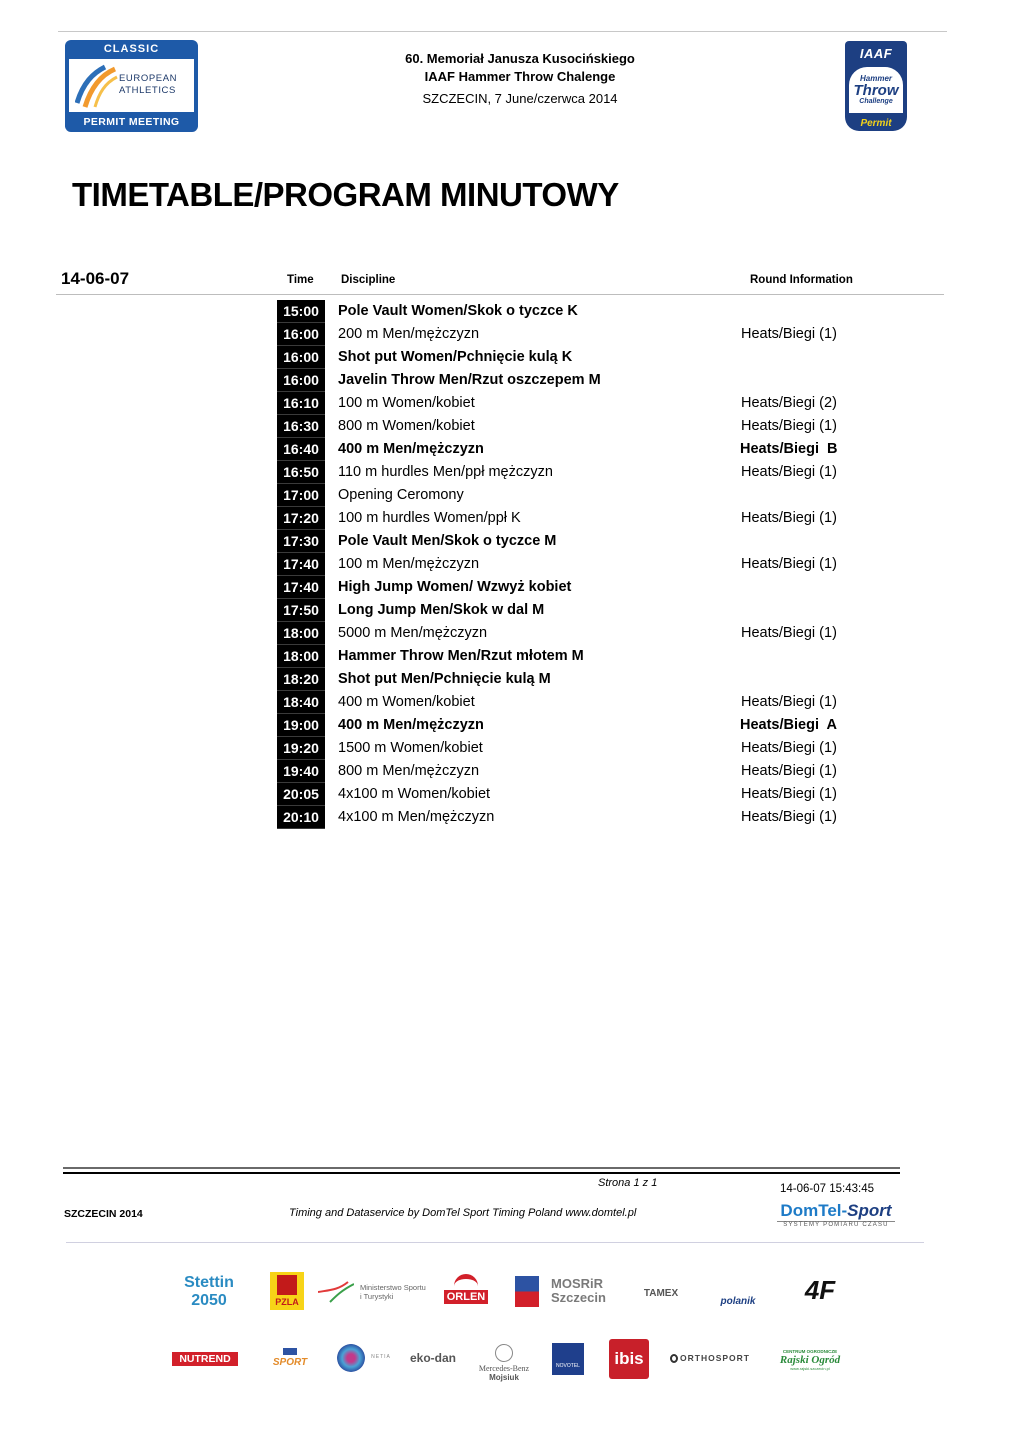 Image resolution: width=1020 pixels, height=1443 pixels. What do you see at coordinates (441, 610) in the screenshot?
I see `row-discipline: Long Jump Men/Skok w dal M` at bounding box center [441, 610].